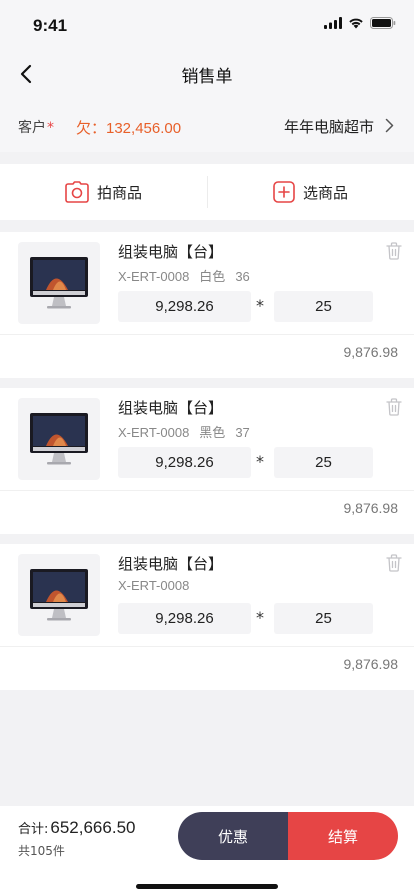 The width and height of the screenshot is (414, 896). I want to click on product-meta: X-ERT-0008 白色 36, so click(189, 275).